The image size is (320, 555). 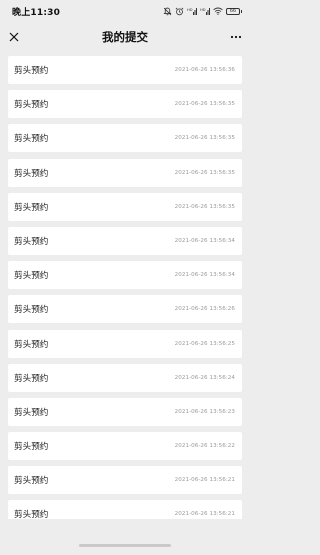 I want to click on submission-item: 剪头预约 2021-06-26 13:56:26, so click(x=125, y=309).